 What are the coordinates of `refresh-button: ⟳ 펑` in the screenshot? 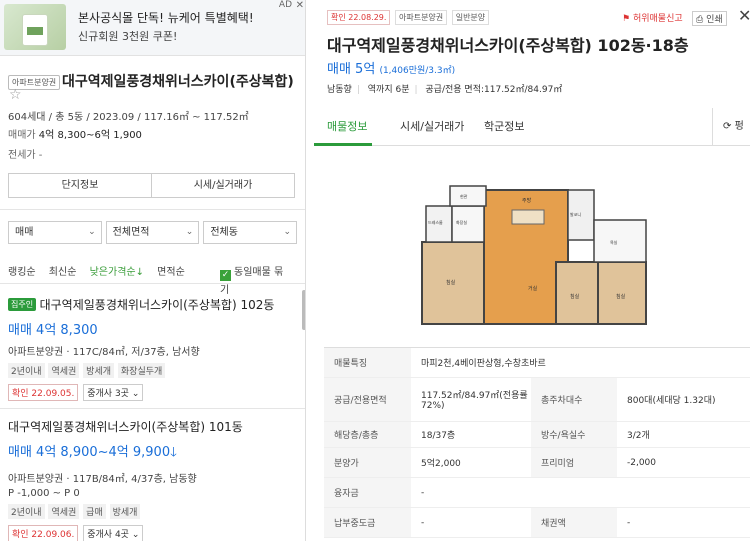 It's located at (731, 126).